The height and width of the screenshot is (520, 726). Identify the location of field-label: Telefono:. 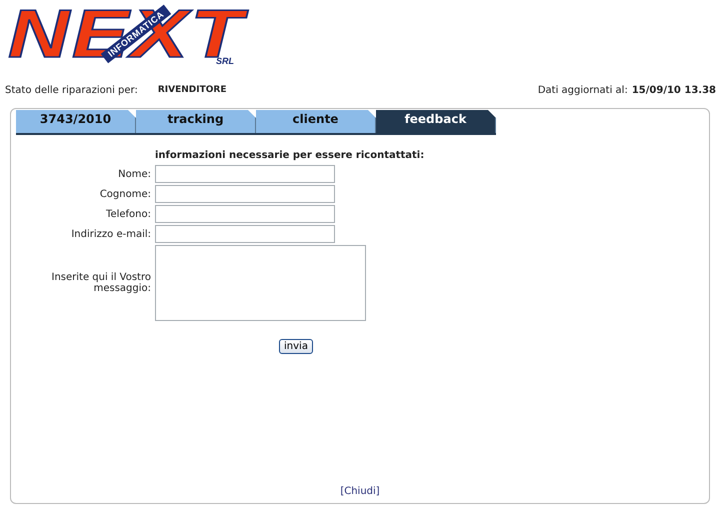
(128, 214).